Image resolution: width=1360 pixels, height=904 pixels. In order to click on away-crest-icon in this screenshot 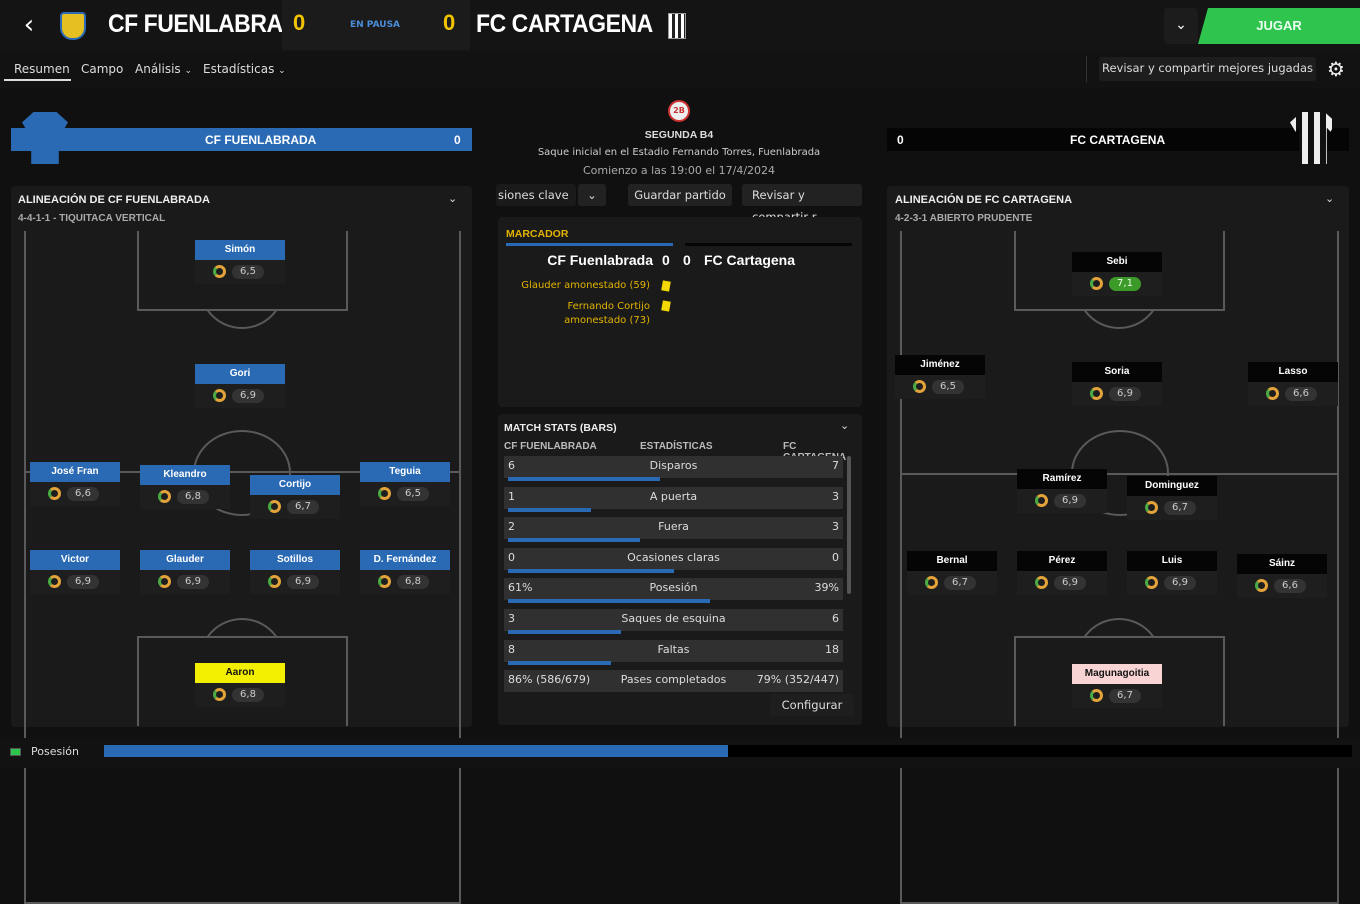, I will do `click(677, 26)`.